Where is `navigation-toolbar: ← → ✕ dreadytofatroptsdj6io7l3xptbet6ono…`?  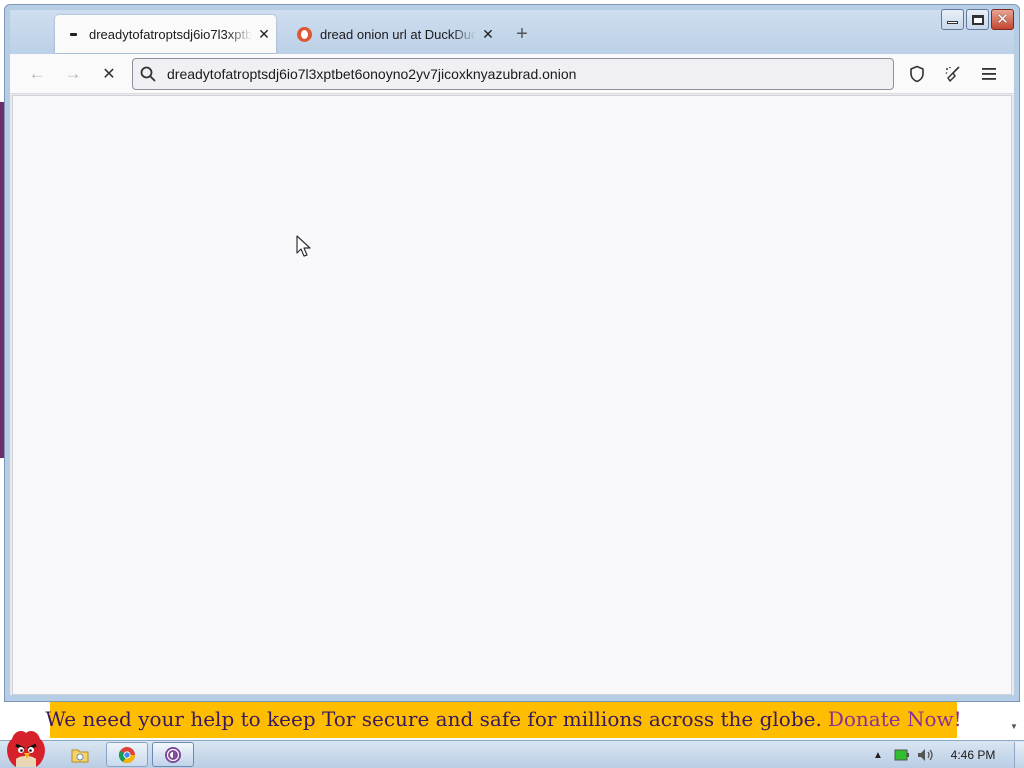
navigation-toolbar: ← → ✕ dreadytofatroptsdj6io7l3xptbet6ono… is located at coordinates (512, 74).